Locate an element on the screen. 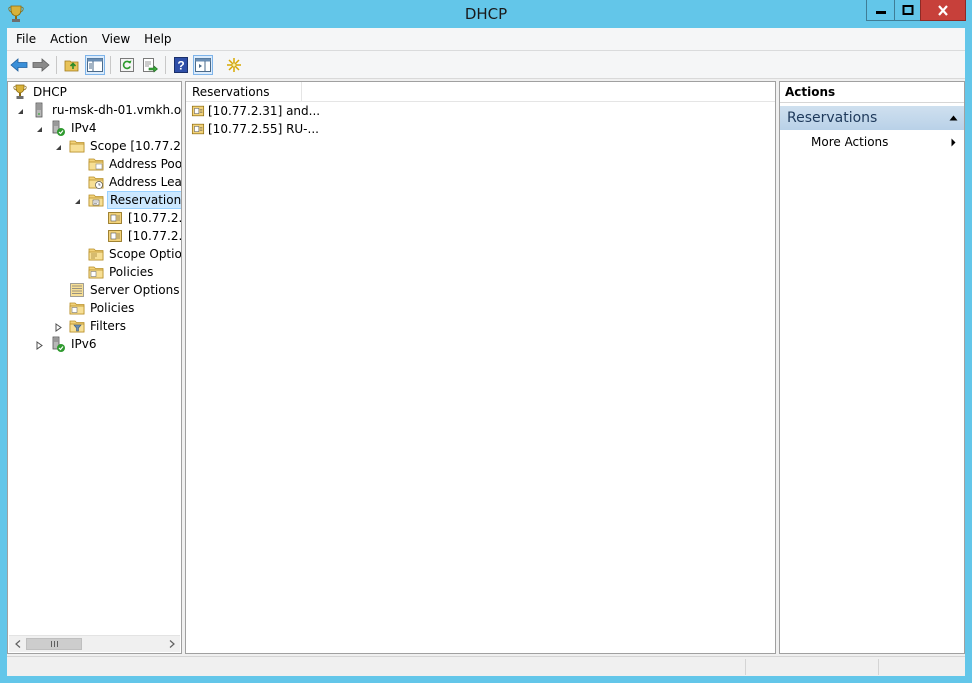 The width and height of the screenshot is (972, 683). tree-node-reservation: [10.77.2.55 is located at coordinates (144, 236).